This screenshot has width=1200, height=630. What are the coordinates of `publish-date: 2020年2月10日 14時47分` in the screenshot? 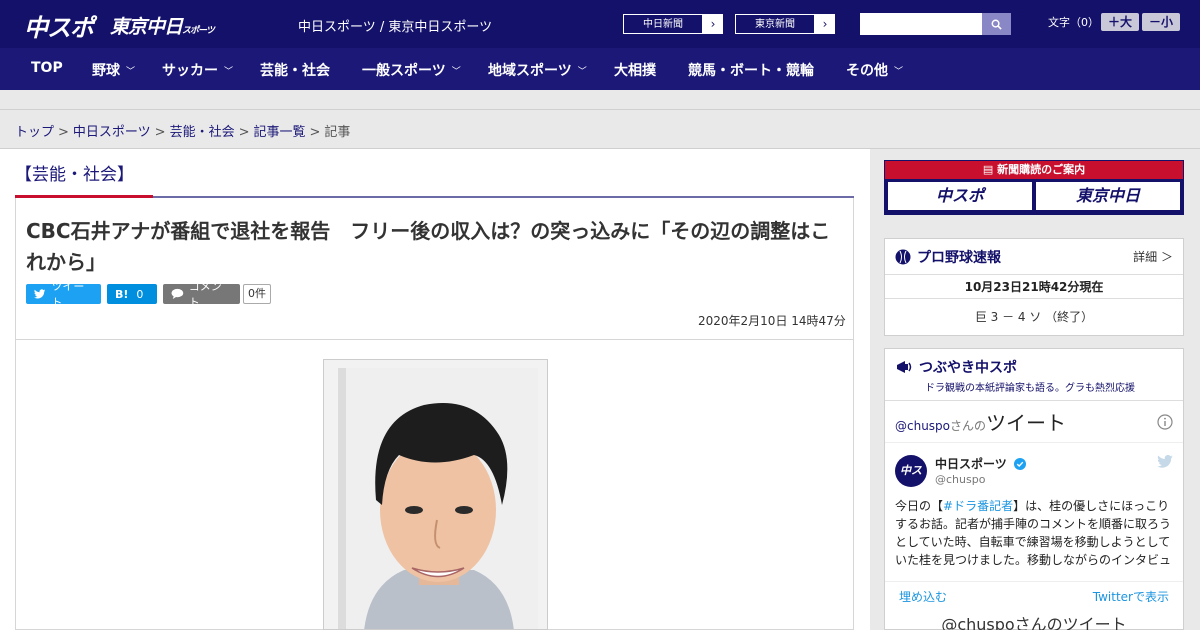 It's located at (772, 321).